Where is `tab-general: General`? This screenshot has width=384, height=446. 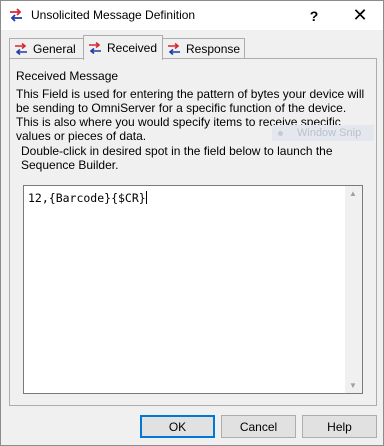 tab-general: General is located at coordinates (46, 48).